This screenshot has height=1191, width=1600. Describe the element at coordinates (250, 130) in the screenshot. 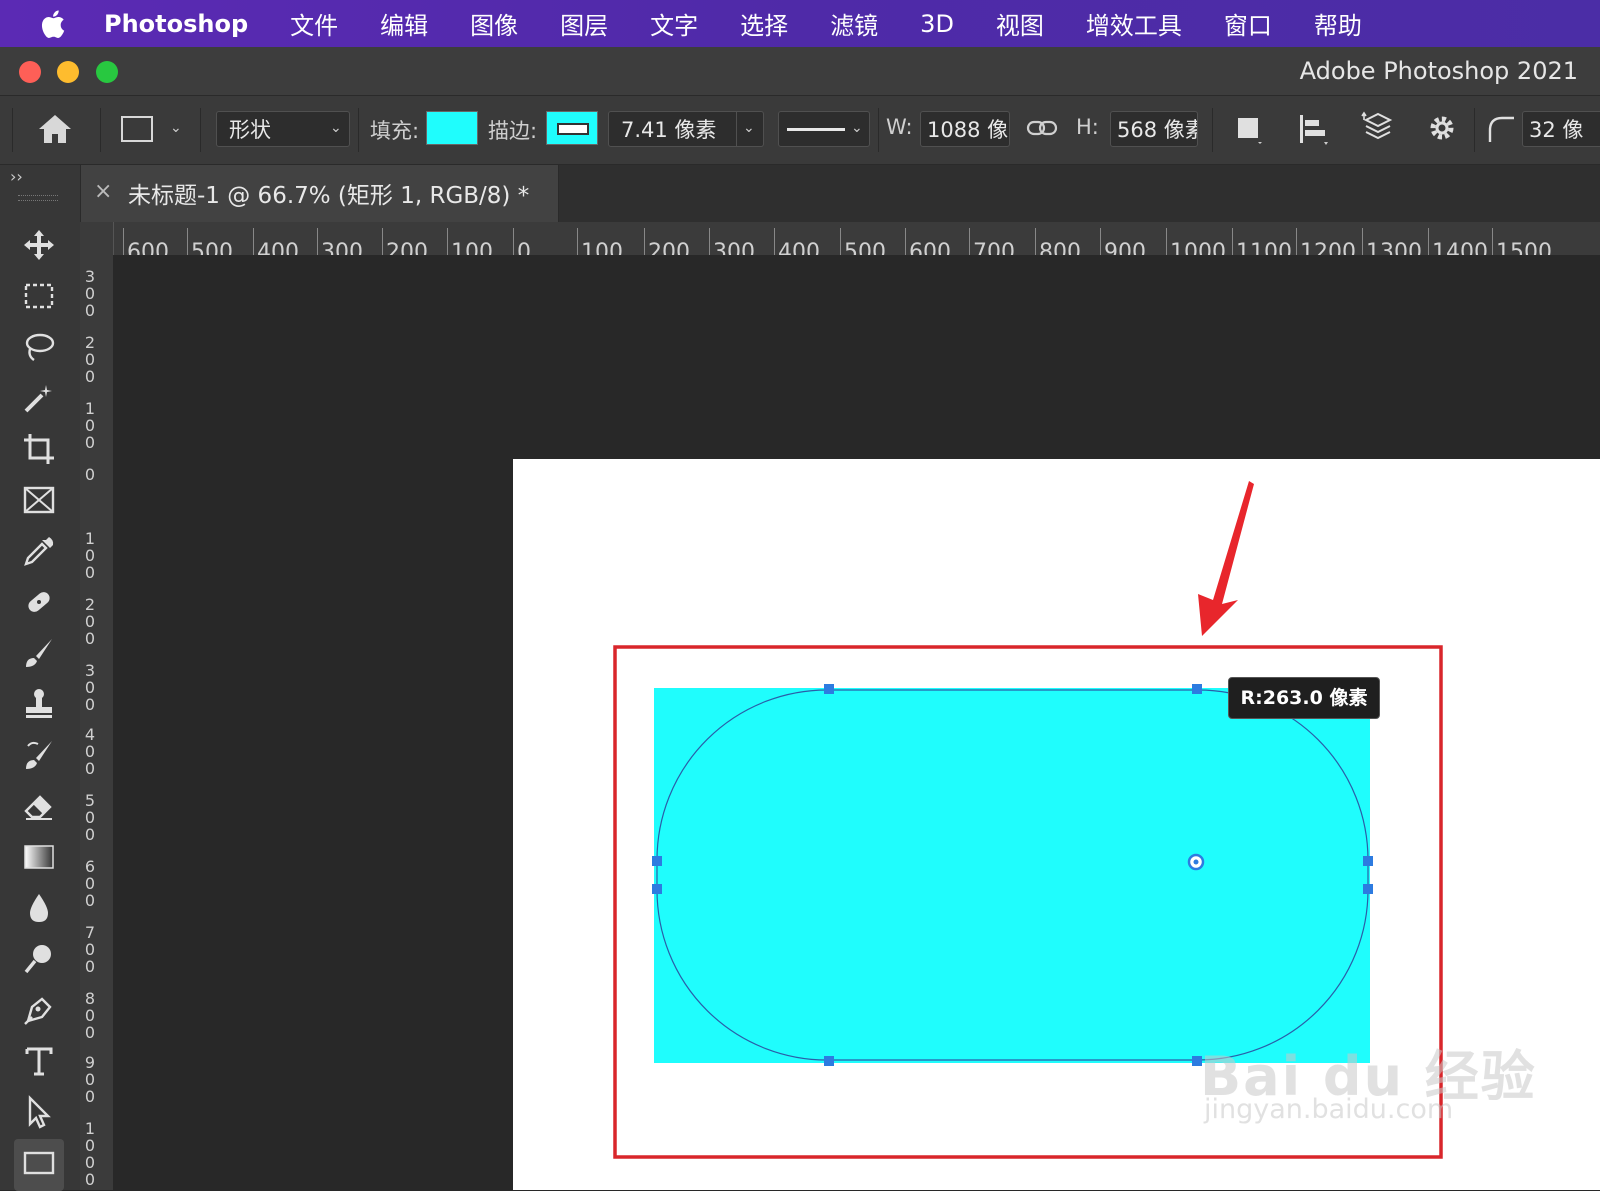

I see `tool-mode-value: 形状` at that location.